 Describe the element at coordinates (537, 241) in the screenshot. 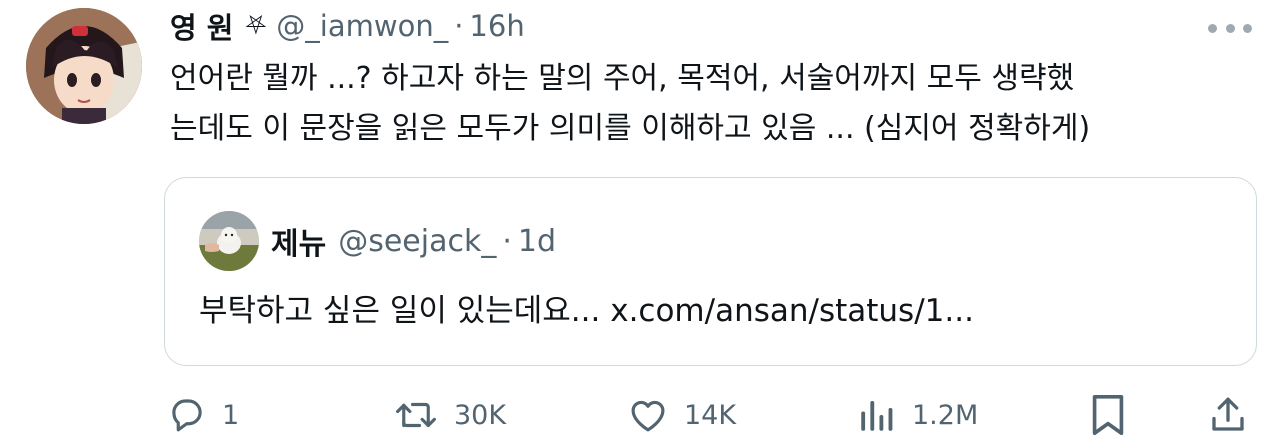

I see `quoted-timestamp: 1d` at that location.